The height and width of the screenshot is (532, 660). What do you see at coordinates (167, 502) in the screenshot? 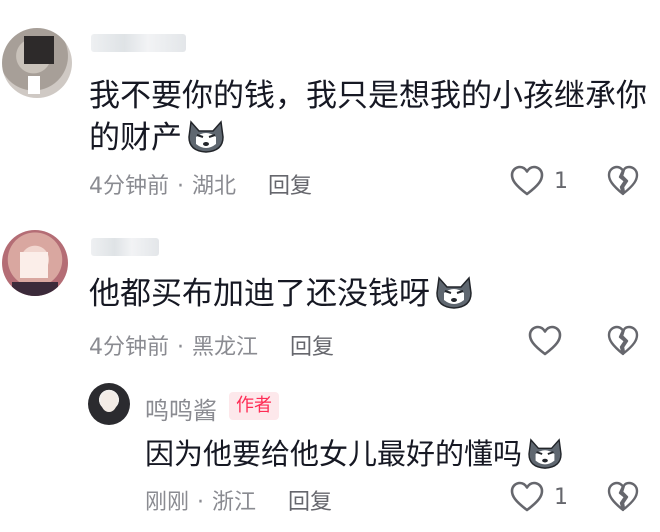
I see `reply-time: 刚刚` at bounding box center [167, 502].